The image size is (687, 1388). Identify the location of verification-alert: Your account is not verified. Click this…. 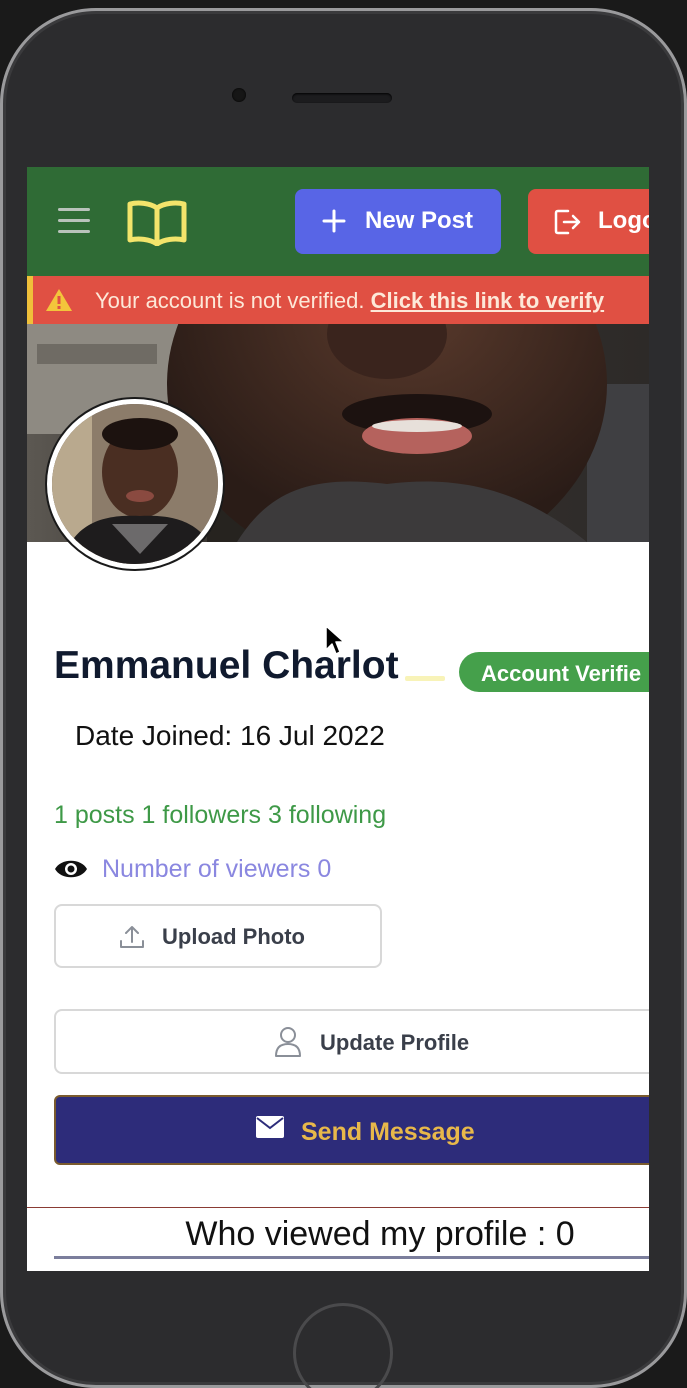
(338, 300).